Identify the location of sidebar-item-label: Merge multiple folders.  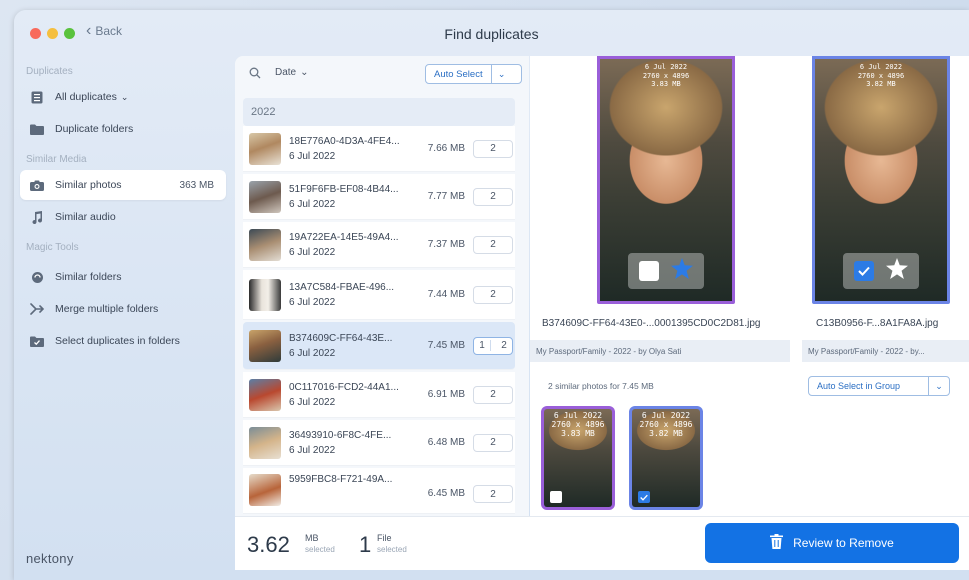
(107, 309).